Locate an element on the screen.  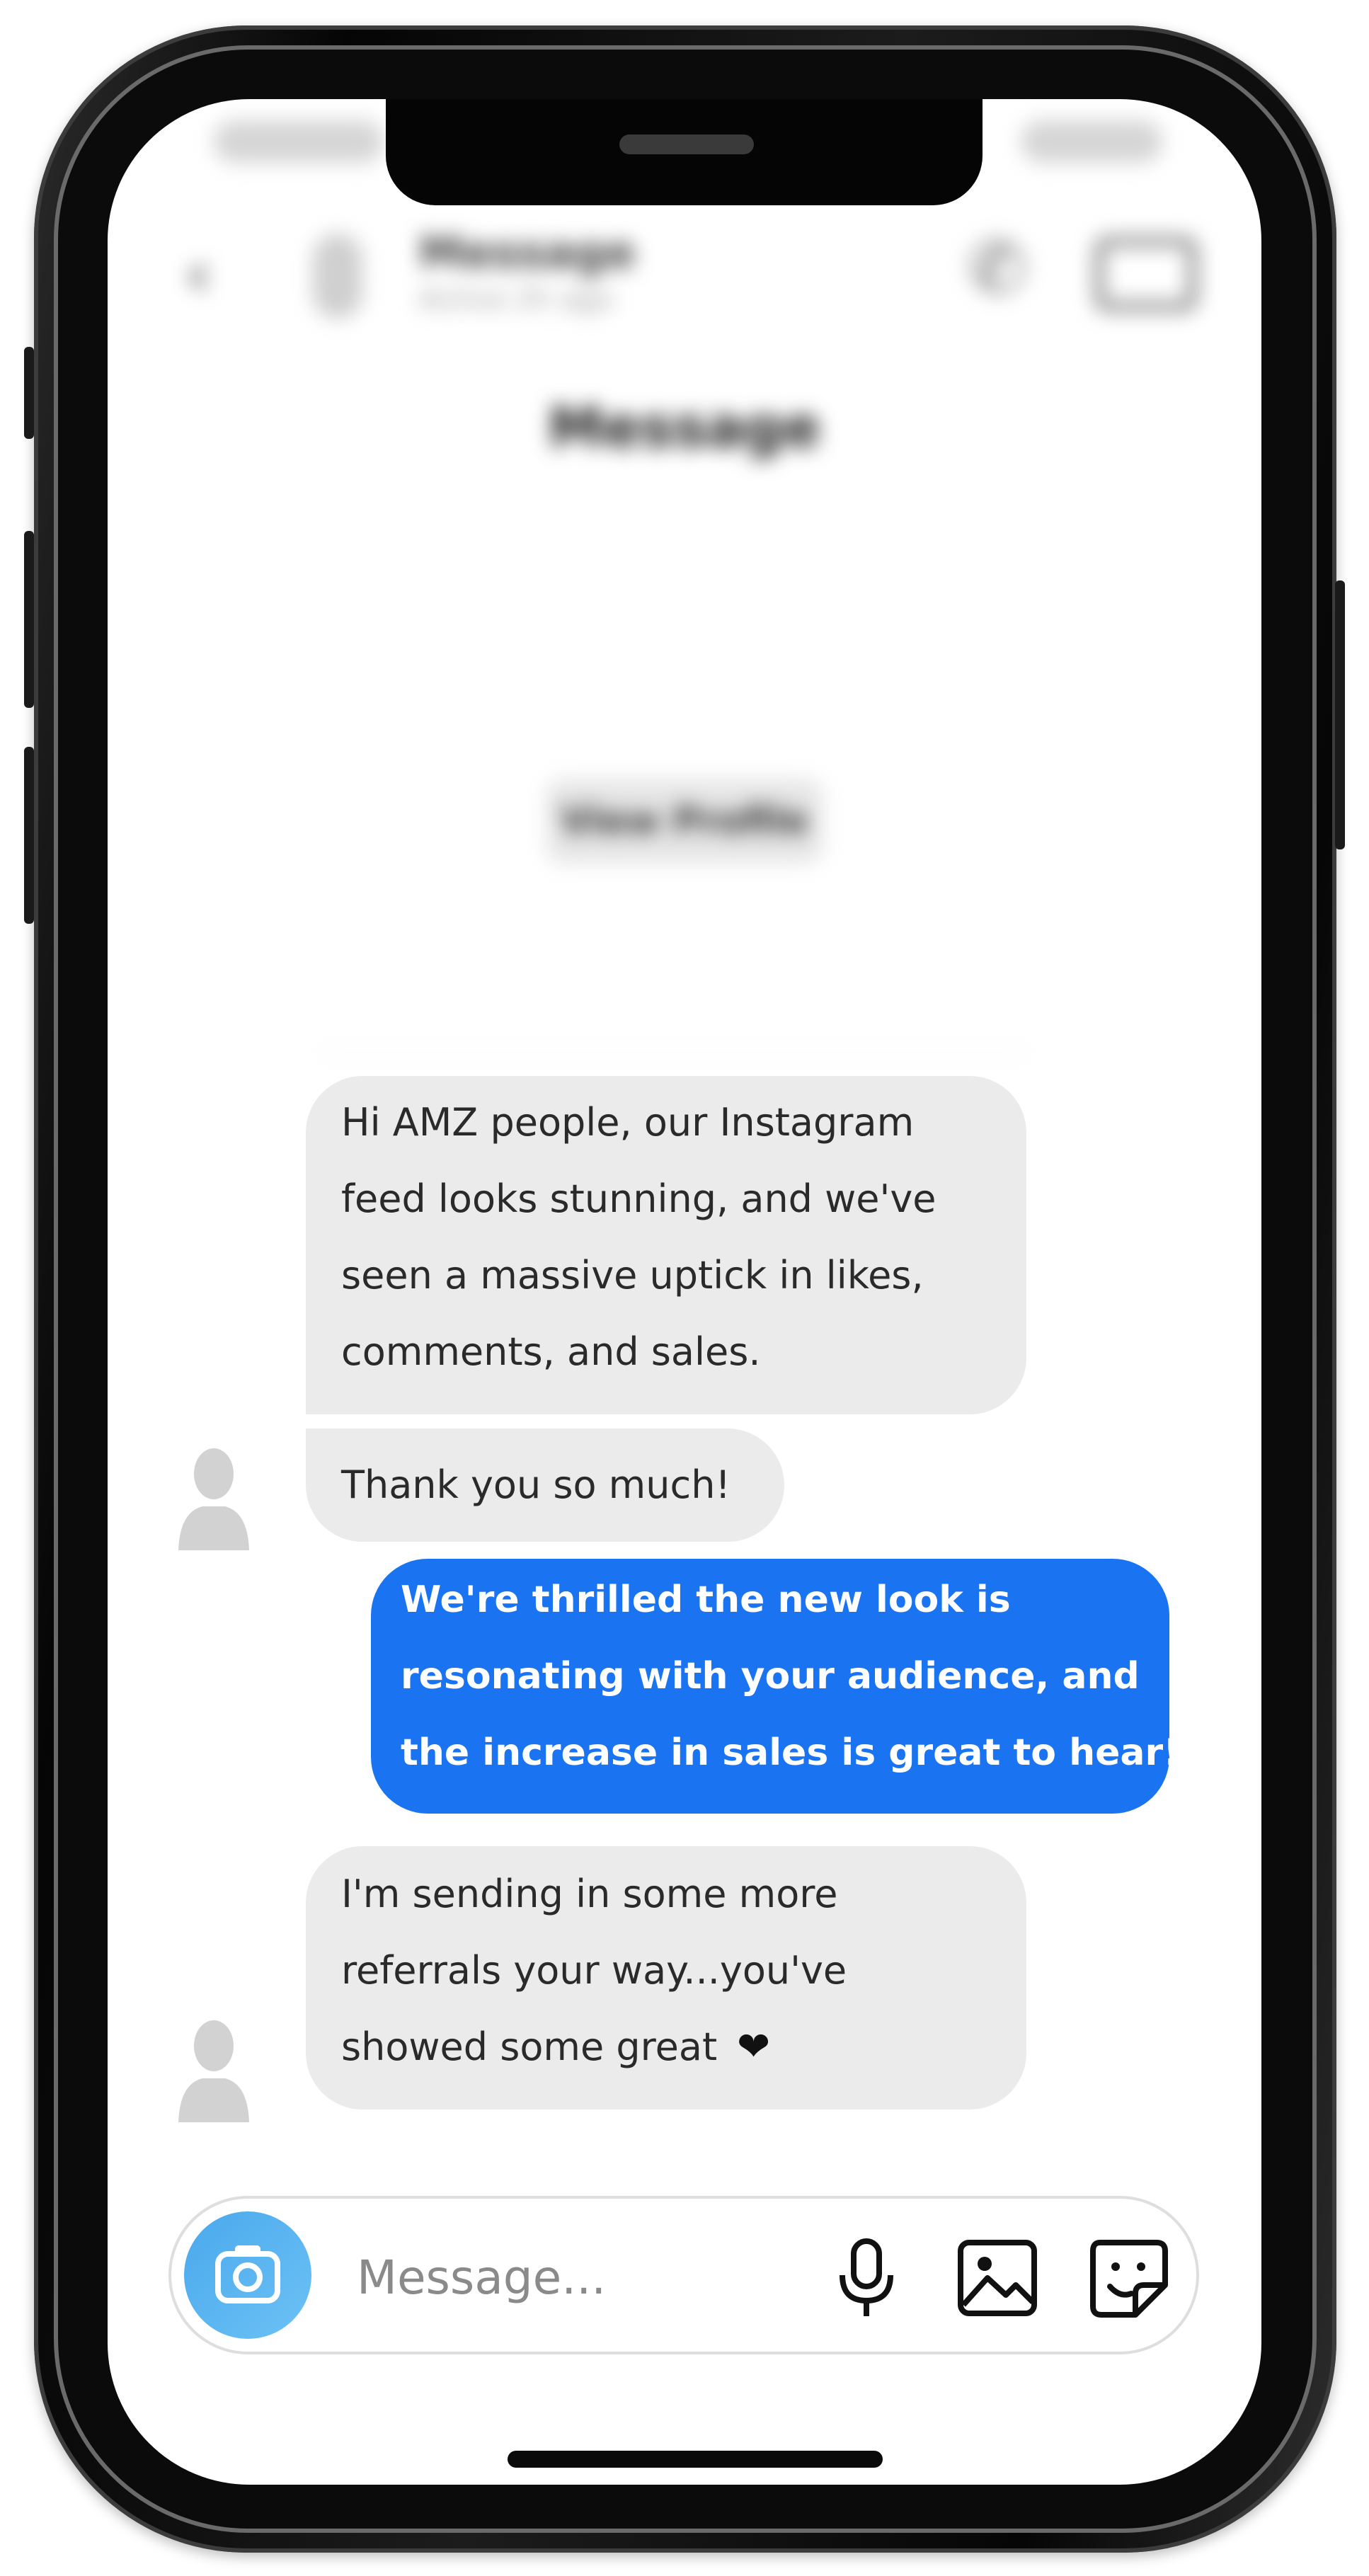
message-line: We're thrilled the new look is is located at coordinates (706, 1600).